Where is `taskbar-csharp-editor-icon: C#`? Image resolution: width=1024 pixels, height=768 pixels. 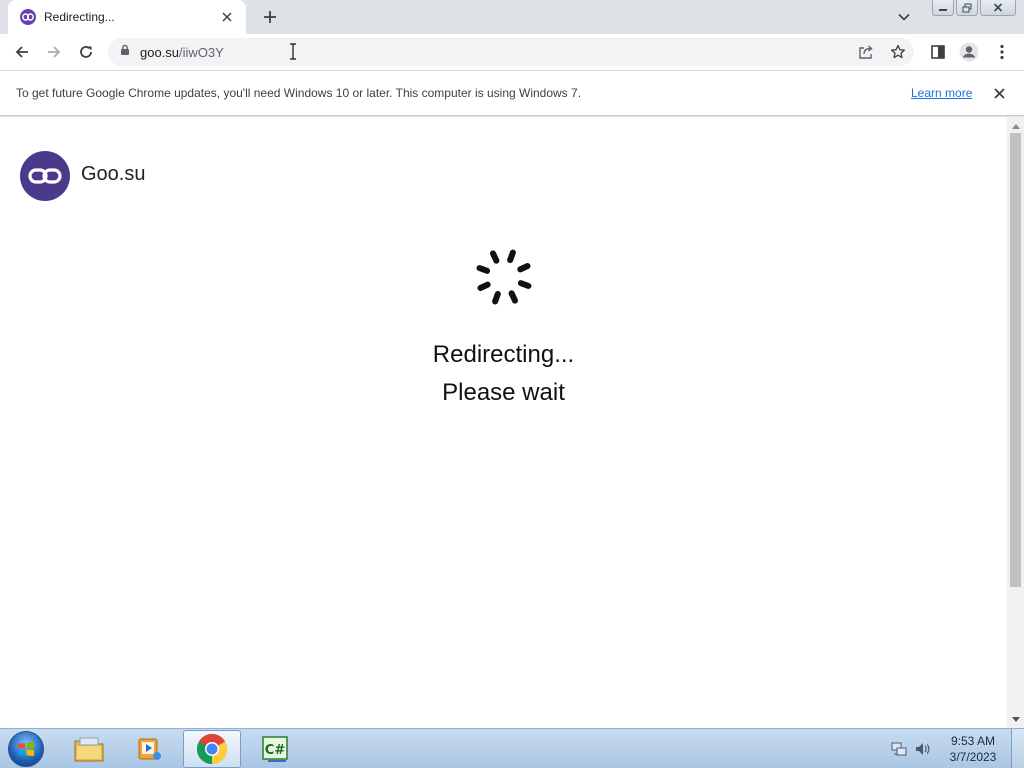
taskbar-csharp-editor-icon: C# is located at coordinates (275, 749).